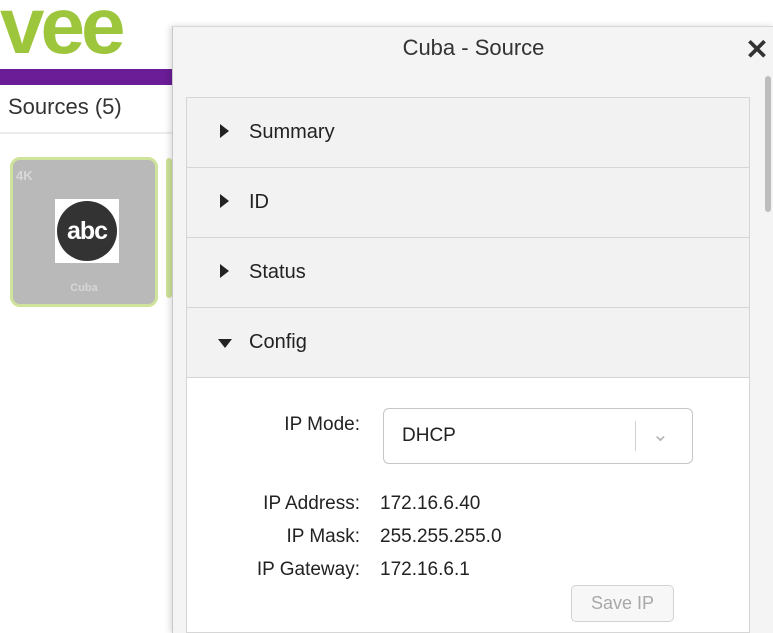 The height and width of the screenshot is (633, 773). What do you see at coordinates (277, 272) in the screenshot?
I see `section-label: Status` at bounding box center [277, 272].